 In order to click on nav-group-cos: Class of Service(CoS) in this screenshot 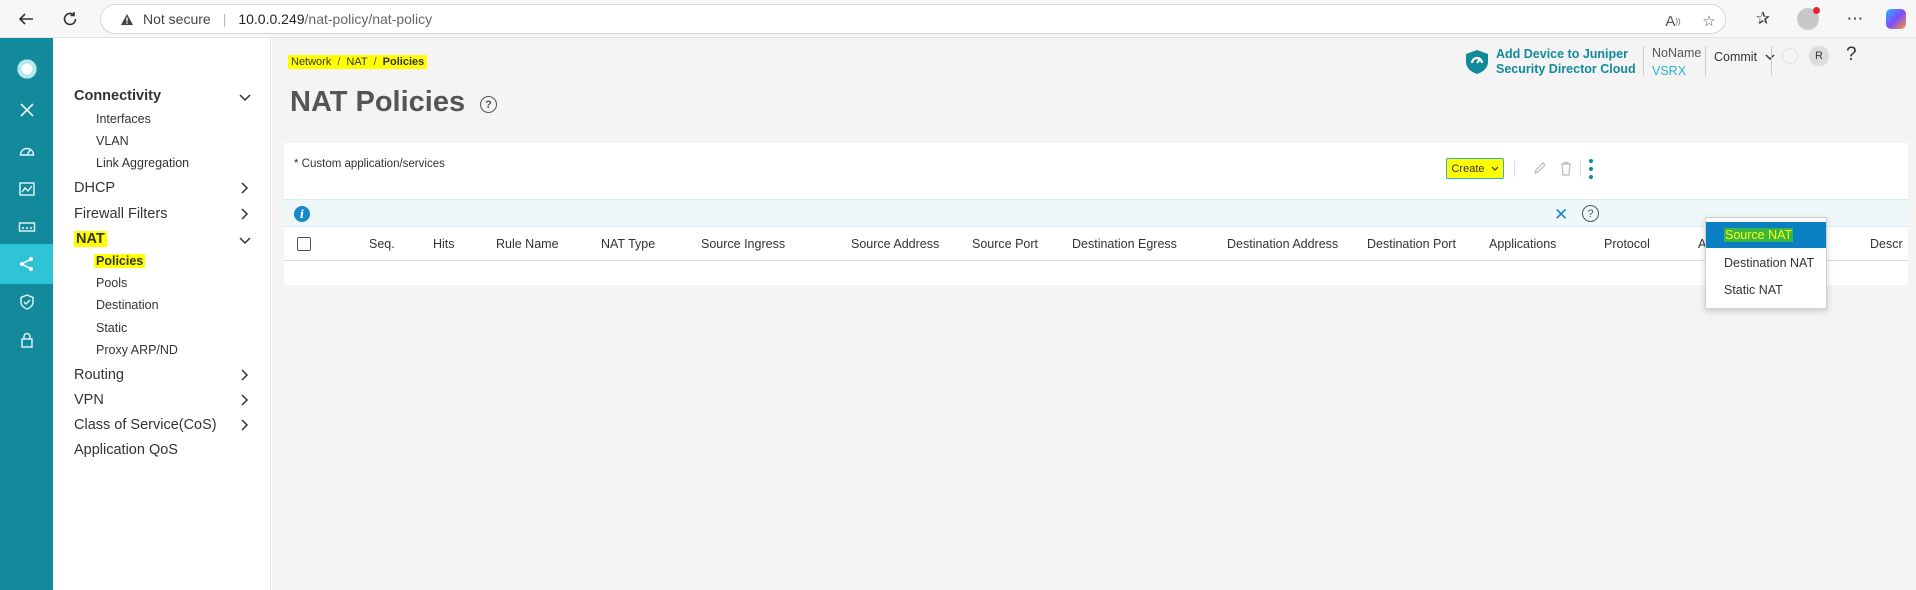, I will do `click(145, 425)`.